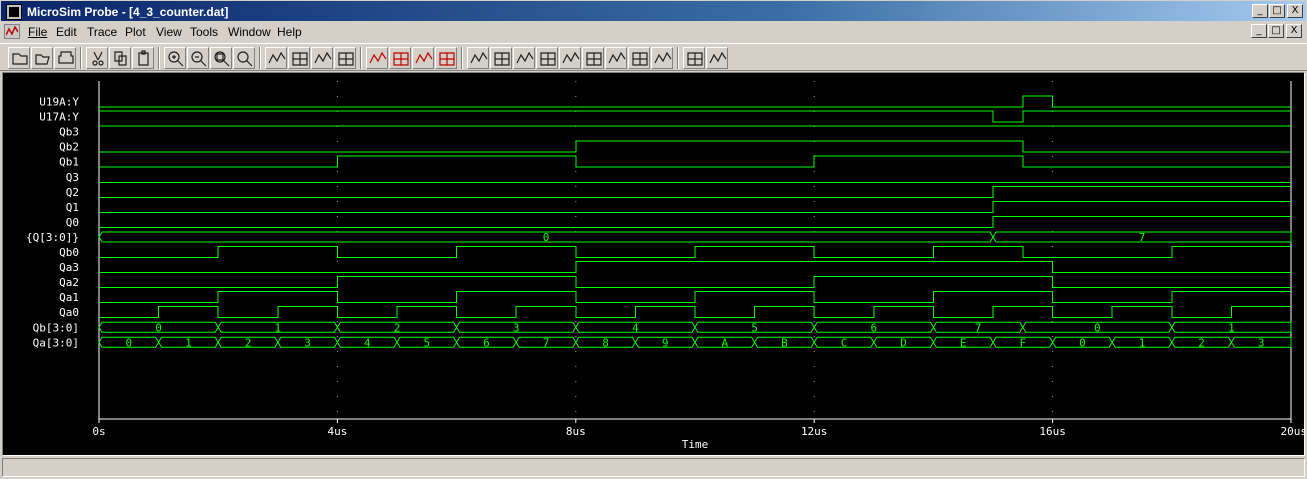 The height and width of the screenshot is (479, 1307). I want to click on trace-qa1: Qa1, so click(675, 297).